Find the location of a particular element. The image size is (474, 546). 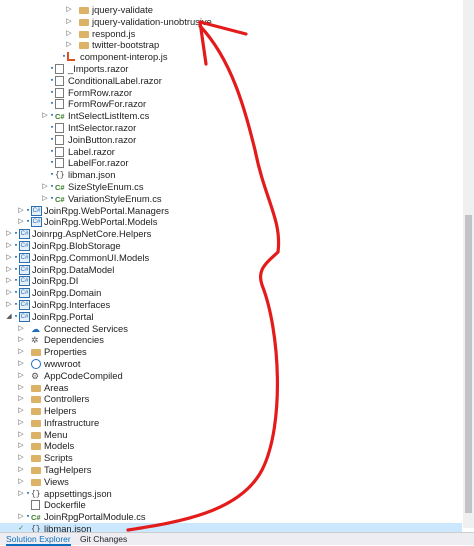

tree-item: ▷ Models is located at coordinates (231, 446).